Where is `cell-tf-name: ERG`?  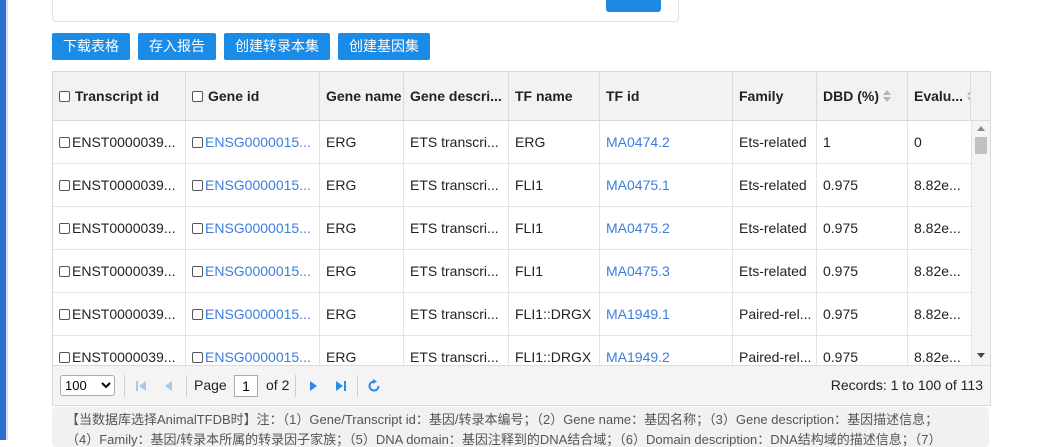 cell-tf-name: ERG is located at coordinates (554, 142).